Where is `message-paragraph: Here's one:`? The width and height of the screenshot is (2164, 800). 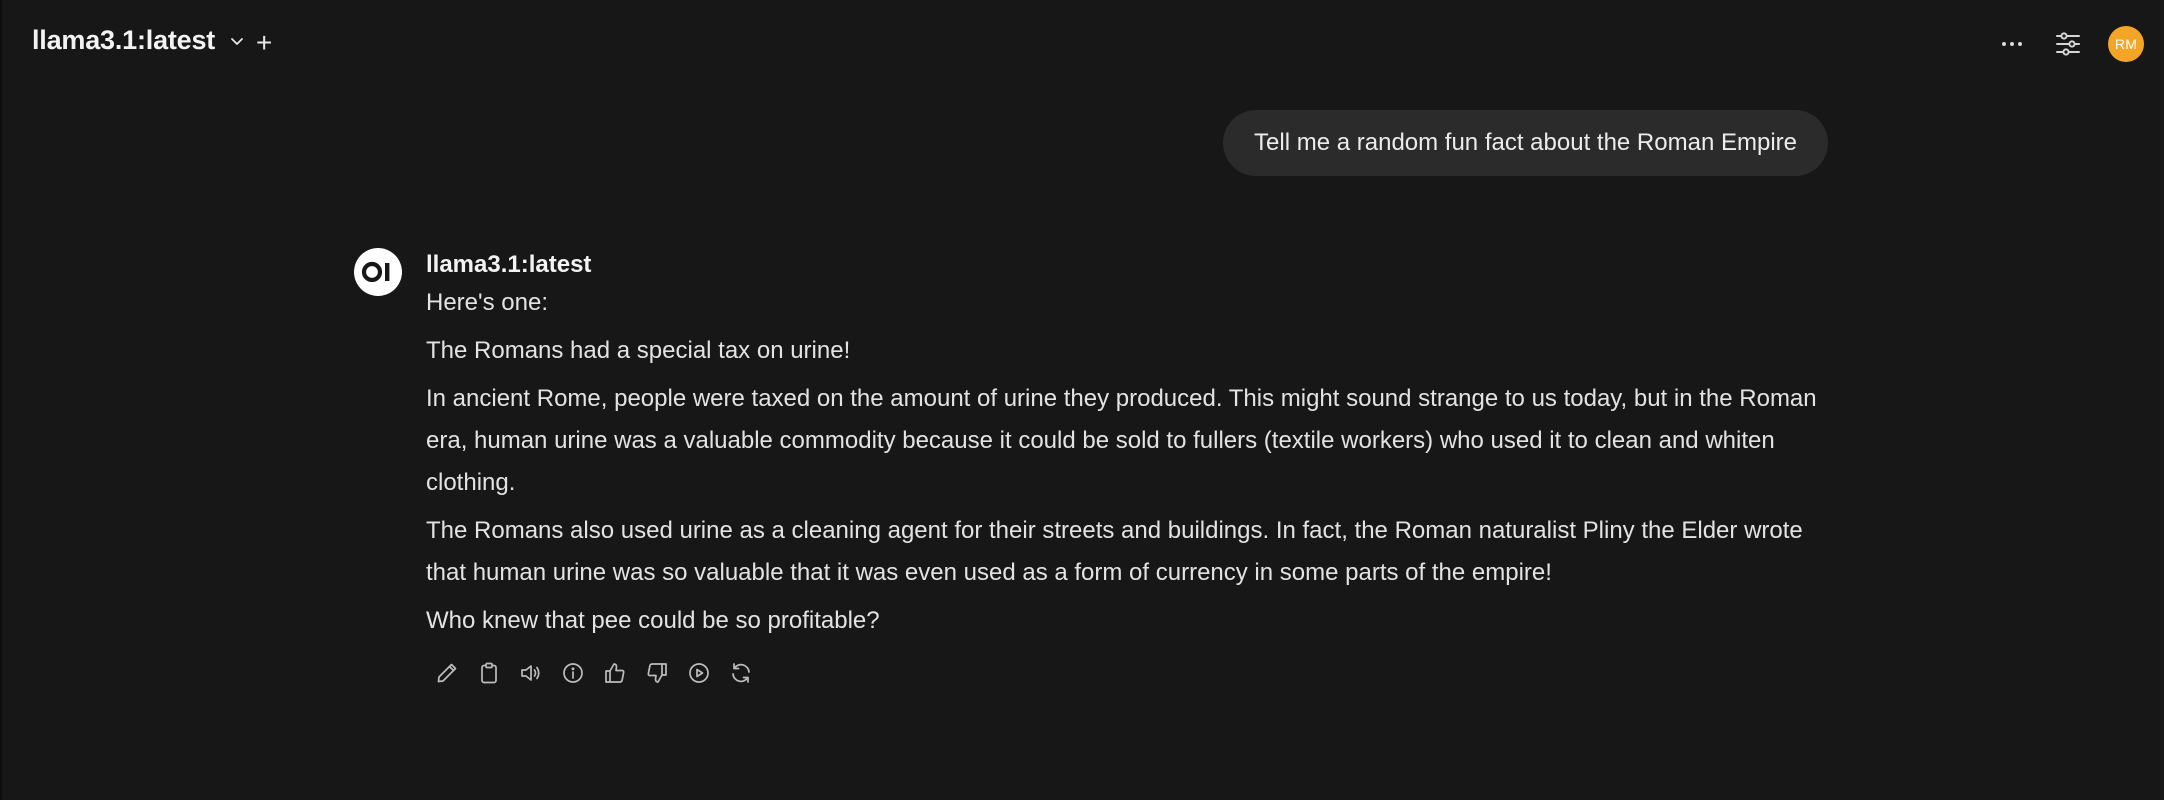
message-paragraph: Here's one: is located at coordinates (487, 302).